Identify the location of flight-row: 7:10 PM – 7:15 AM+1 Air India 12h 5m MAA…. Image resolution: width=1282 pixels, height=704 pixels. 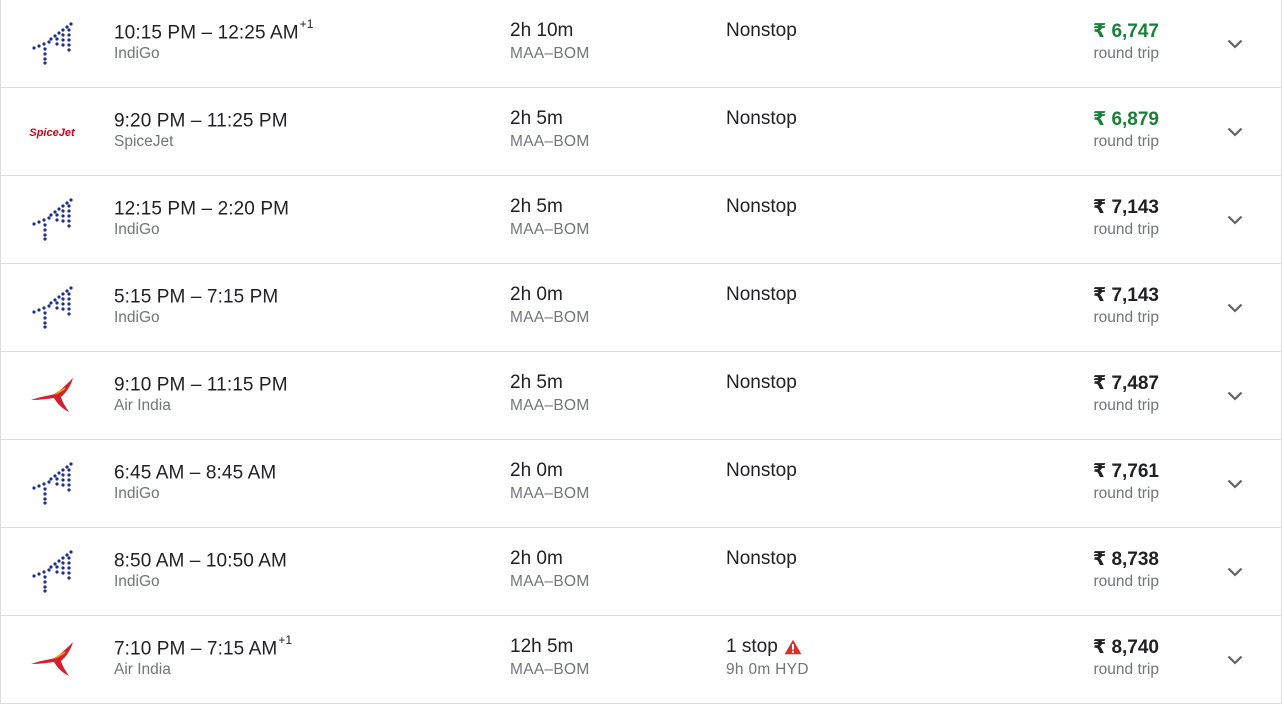
(641, 660).